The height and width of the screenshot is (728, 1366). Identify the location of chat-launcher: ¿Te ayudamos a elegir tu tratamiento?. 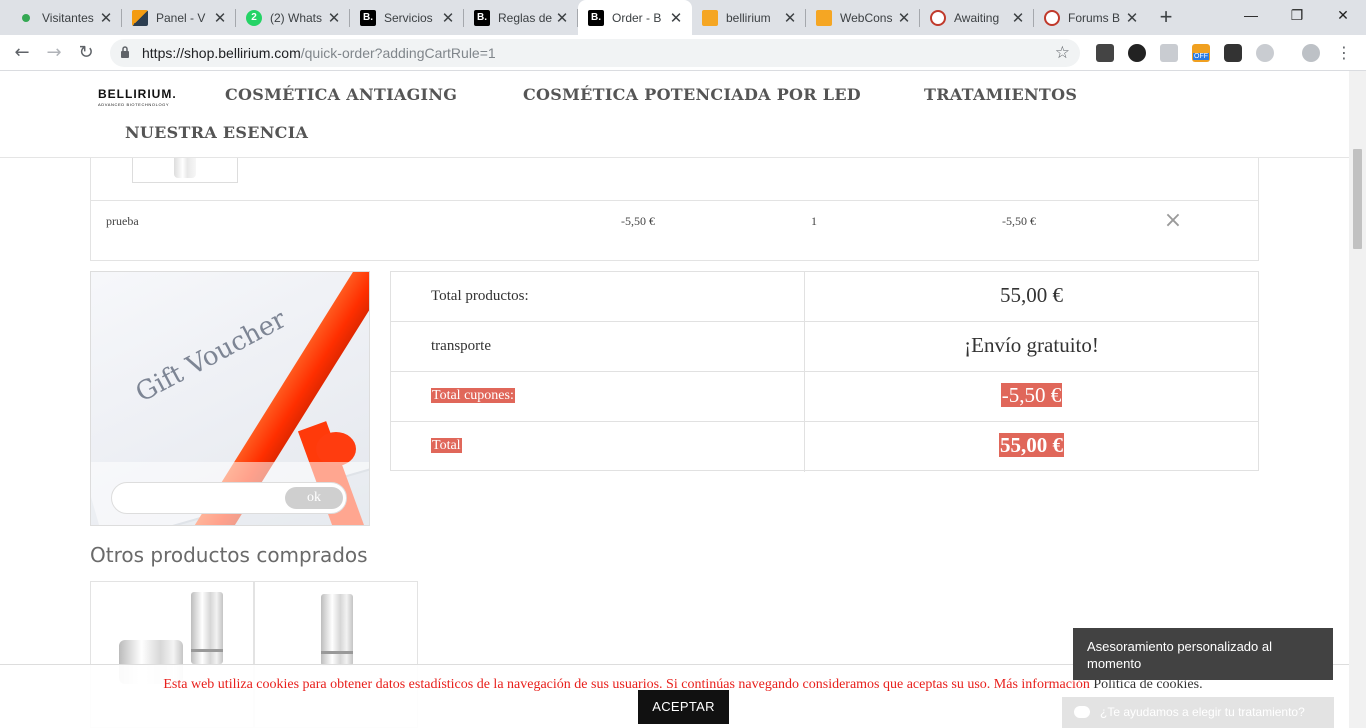
(1198, 712).